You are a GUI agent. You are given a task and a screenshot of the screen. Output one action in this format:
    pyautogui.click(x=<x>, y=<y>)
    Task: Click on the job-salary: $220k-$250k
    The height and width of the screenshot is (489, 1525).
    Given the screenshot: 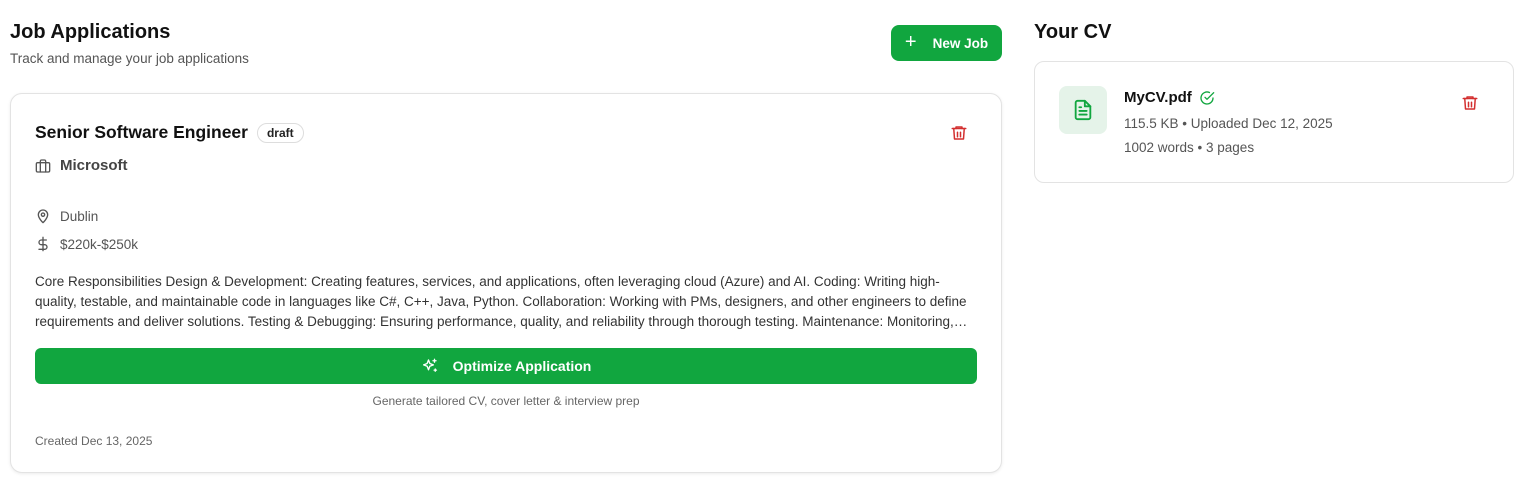 What is the action you would take?
    pyautogui.click(x=99, y=244)
    